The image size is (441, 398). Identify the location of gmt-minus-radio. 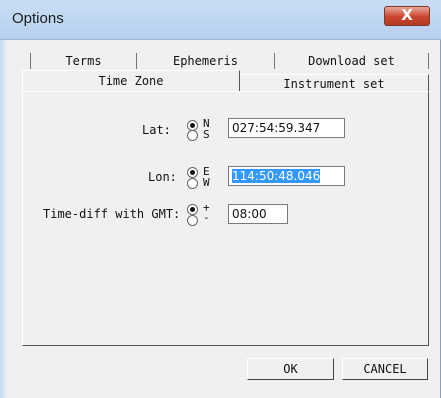
(192, 220).